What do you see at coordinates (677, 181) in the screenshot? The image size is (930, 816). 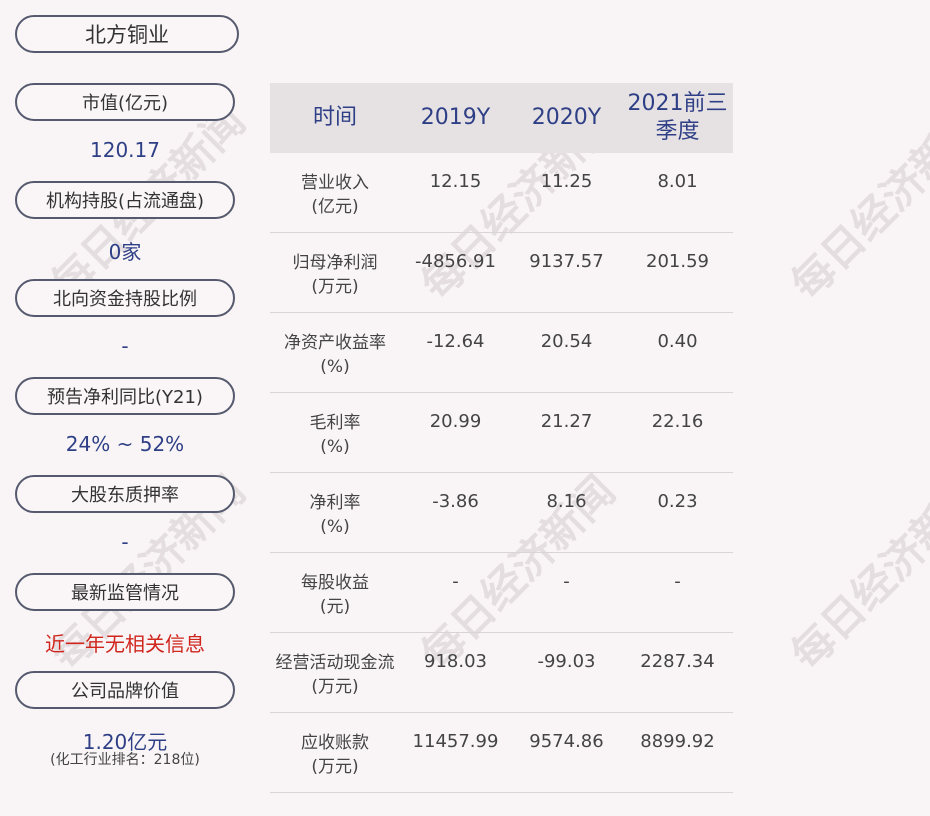 I see `row-value: 8.01` at bounding box center [677, 181].